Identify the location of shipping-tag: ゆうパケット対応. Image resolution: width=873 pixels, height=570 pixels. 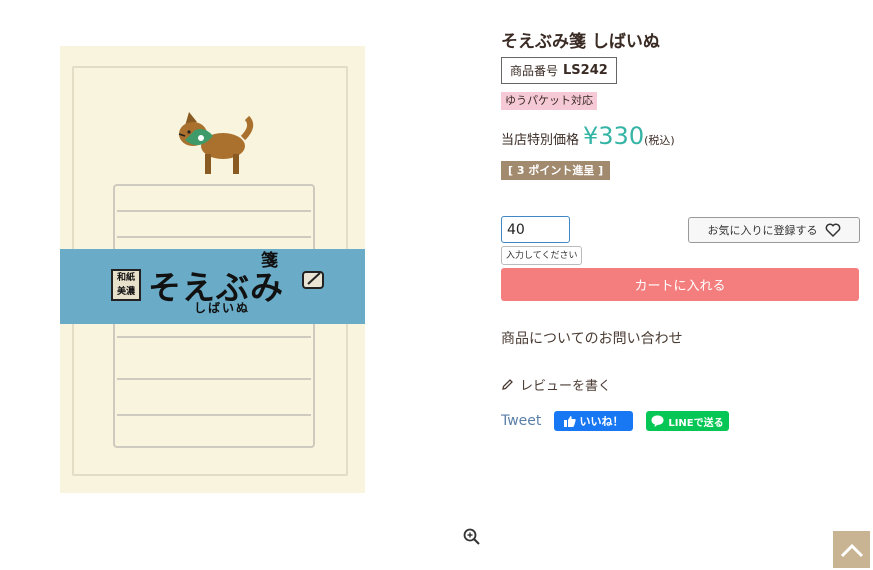
(549, 101).